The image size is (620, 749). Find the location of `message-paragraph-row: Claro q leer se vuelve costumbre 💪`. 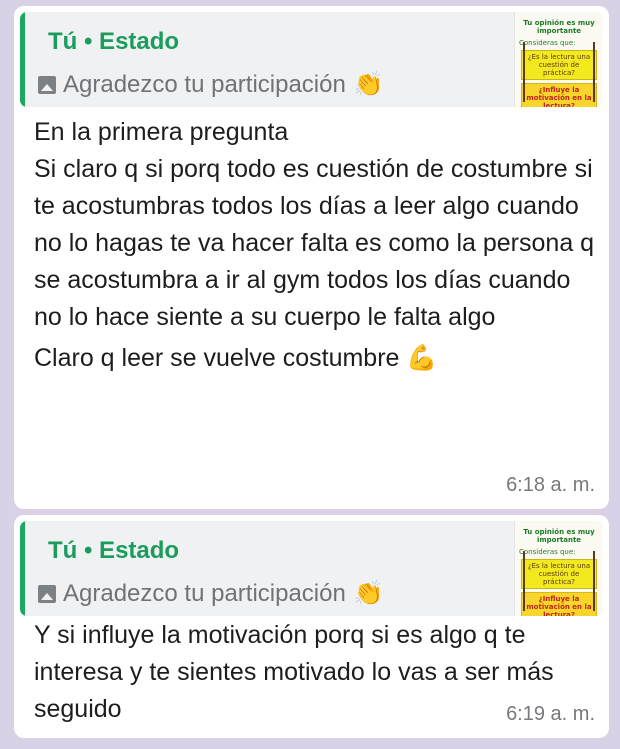

message-paragraph-row: Claro q leer se vuelve costumbre 💪 is located at coordinates (314, 358).